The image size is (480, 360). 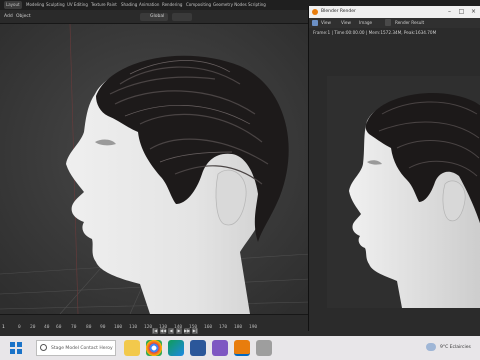 What do you see at coordinates (338, 11) in the screenshot?
I see `render-window-title: Blender Render` at bounding box center [338, 11].